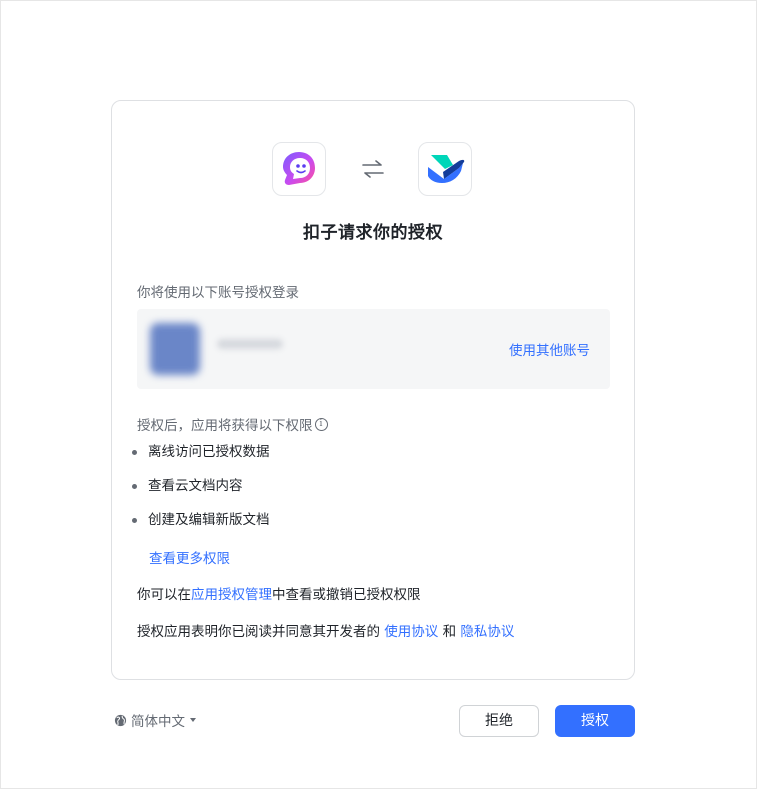 The width and height of the screenshot is (757, 789). I want to click on language-selector: 简体中文, so click(155, 720).